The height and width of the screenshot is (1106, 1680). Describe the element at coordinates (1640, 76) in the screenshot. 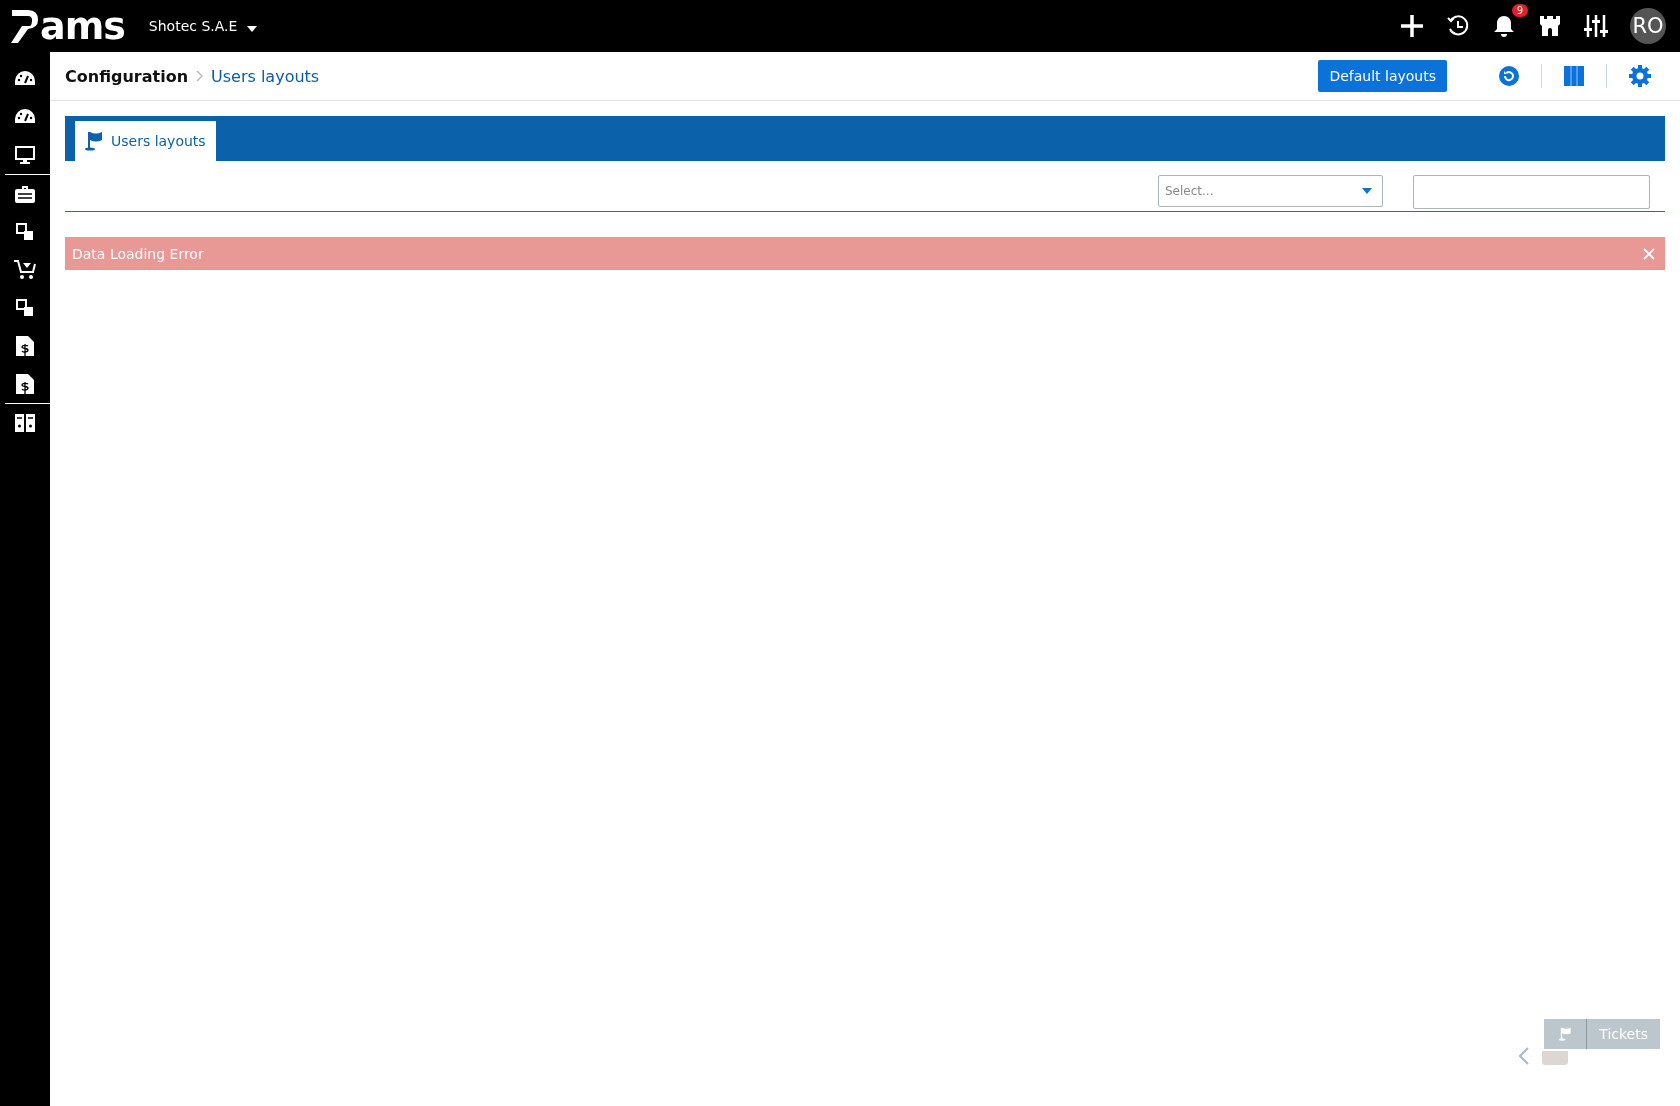

I see `settings-icon` at that location.